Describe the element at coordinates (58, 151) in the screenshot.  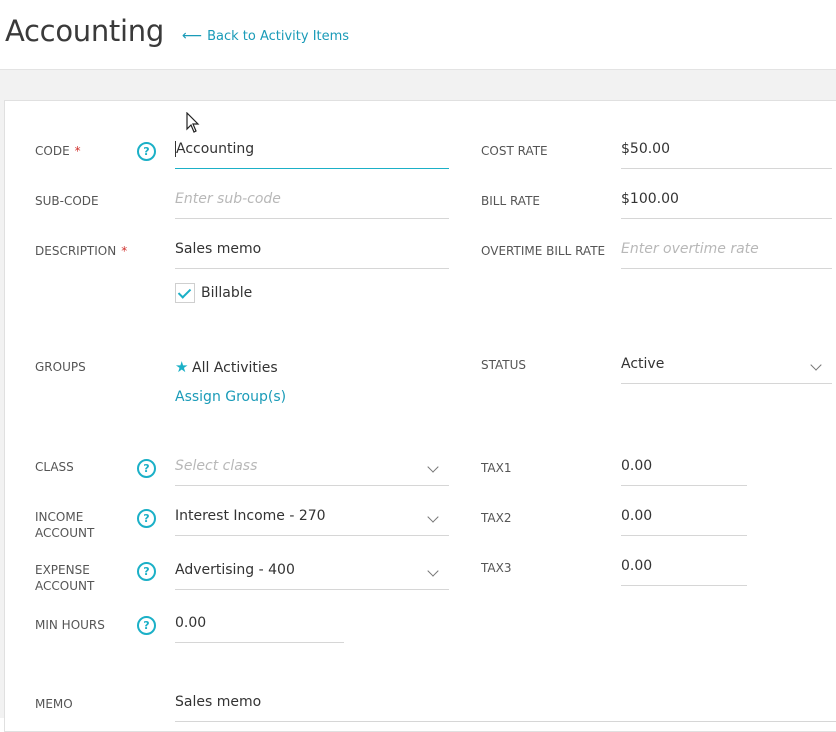
I see `code-label: CODE *` at that location.